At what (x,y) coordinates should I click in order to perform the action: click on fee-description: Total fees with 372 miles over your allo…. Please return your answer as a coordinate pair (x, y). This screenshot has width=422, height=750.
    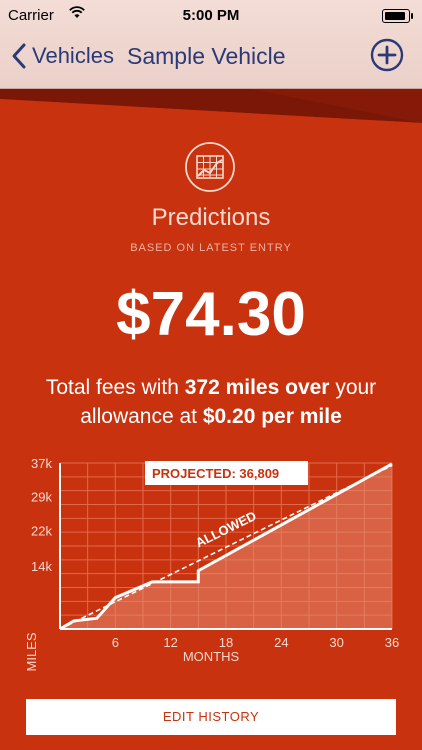
    Looking at the image, I should click on (211, 402).